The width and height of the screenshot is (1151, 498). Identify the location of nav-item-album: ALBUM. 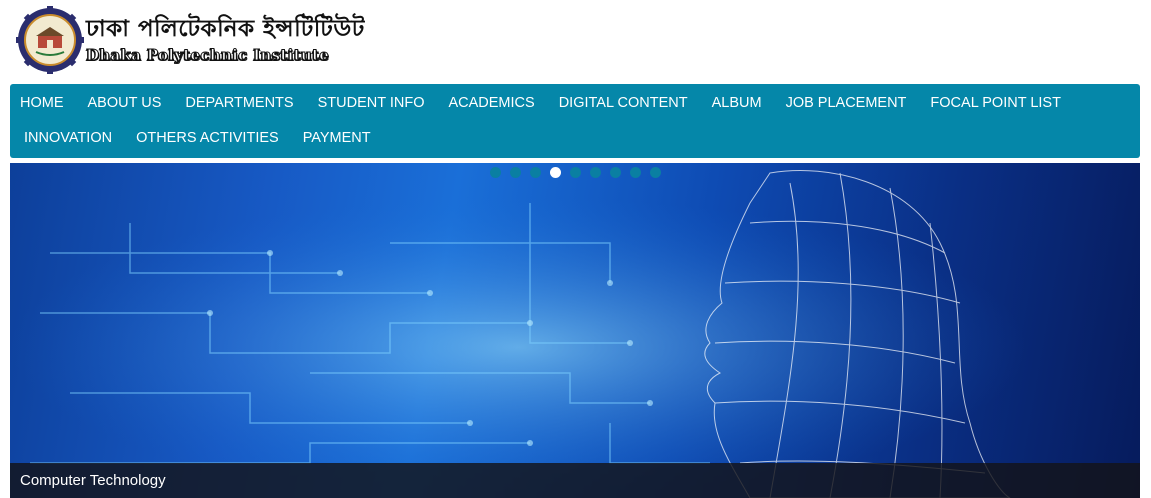
(737, 101).